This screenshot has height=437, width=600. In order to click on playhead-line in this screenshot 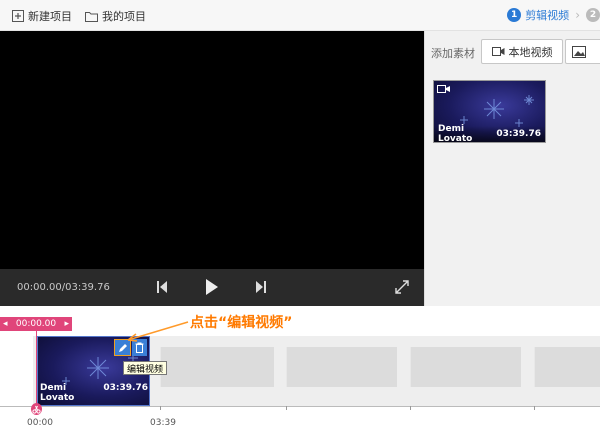, I will do `click(36, 369)`.